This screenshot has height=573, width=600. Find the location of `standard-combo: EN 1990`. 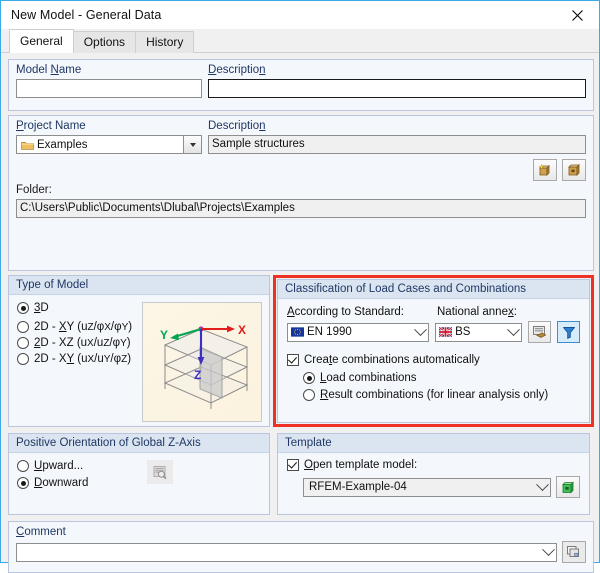

standard-combo: EN 1990 is located at coordinates (358, 332).